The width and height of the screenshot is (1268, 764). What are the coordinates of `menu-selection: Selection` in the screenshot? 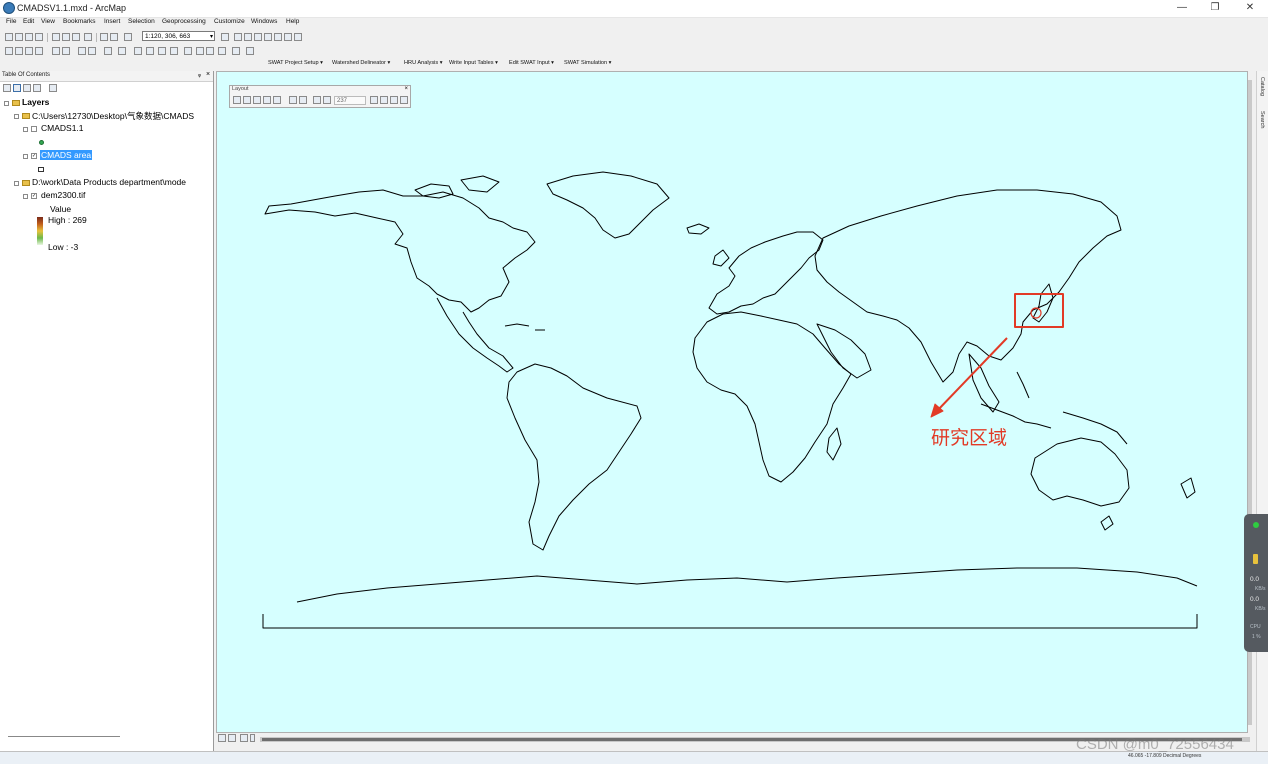 It's located at (141, 21).